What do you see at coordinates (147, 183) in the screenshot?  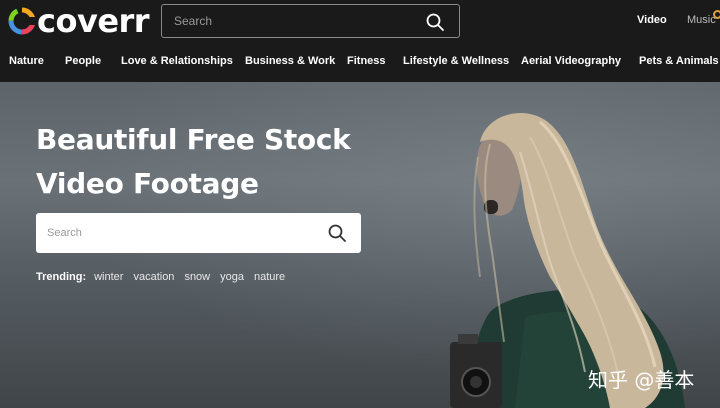 I see `hero-heading-line-2: Video Footage` at bounding box center [147, 183].